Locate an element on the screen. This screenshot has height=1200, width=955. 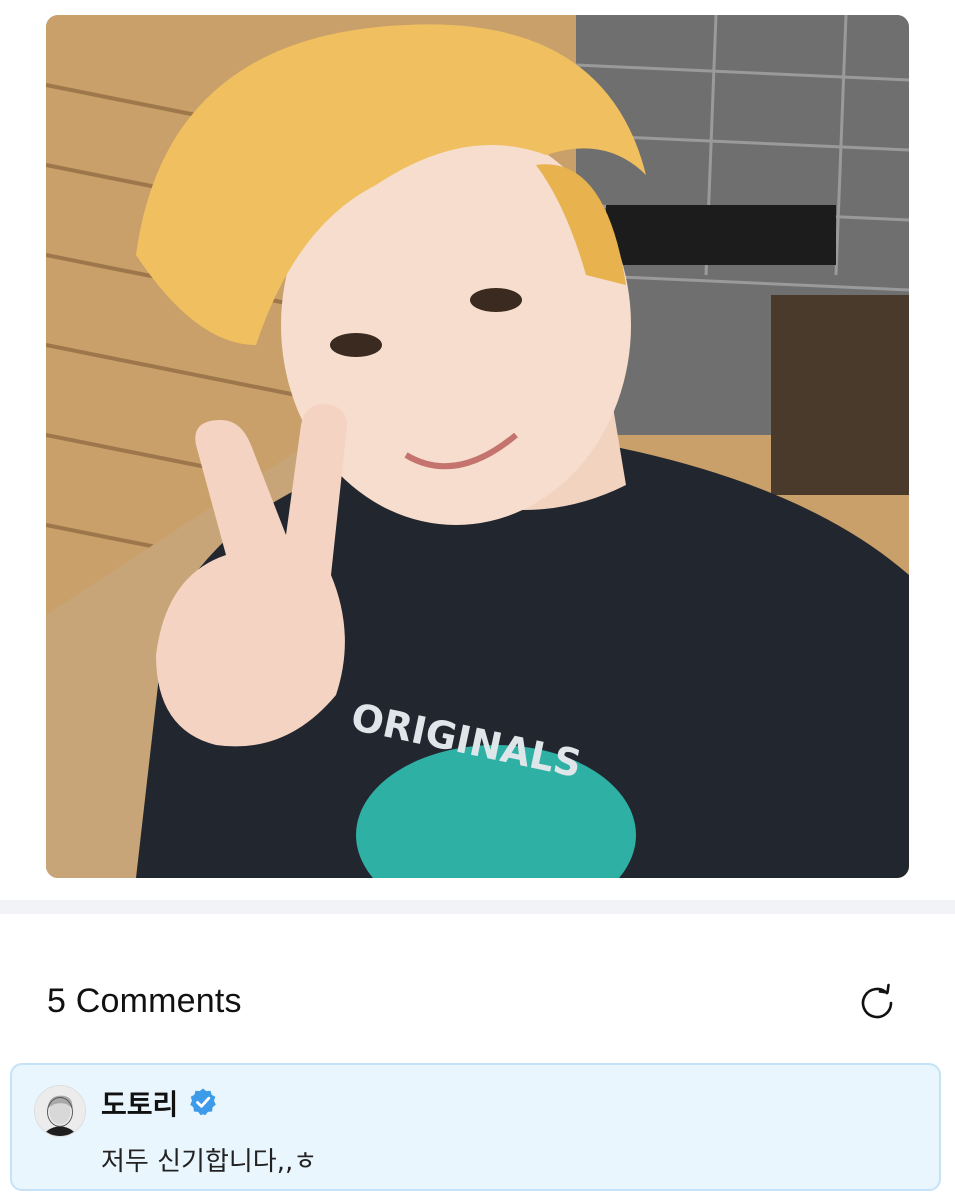
section-divider is located at coordinates (477, 907).